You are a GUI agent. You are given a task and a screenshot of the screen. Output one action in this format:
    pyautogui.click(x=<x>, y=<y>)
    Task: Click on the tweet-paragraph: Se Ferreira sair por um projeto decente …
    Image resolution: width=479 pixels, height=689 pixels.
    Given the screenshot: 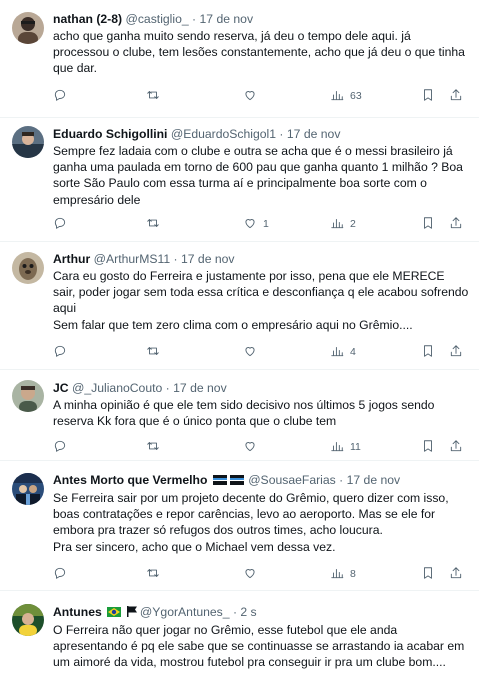 What is the action you would take?
    pyautogui.click(x=251, y=514)
    